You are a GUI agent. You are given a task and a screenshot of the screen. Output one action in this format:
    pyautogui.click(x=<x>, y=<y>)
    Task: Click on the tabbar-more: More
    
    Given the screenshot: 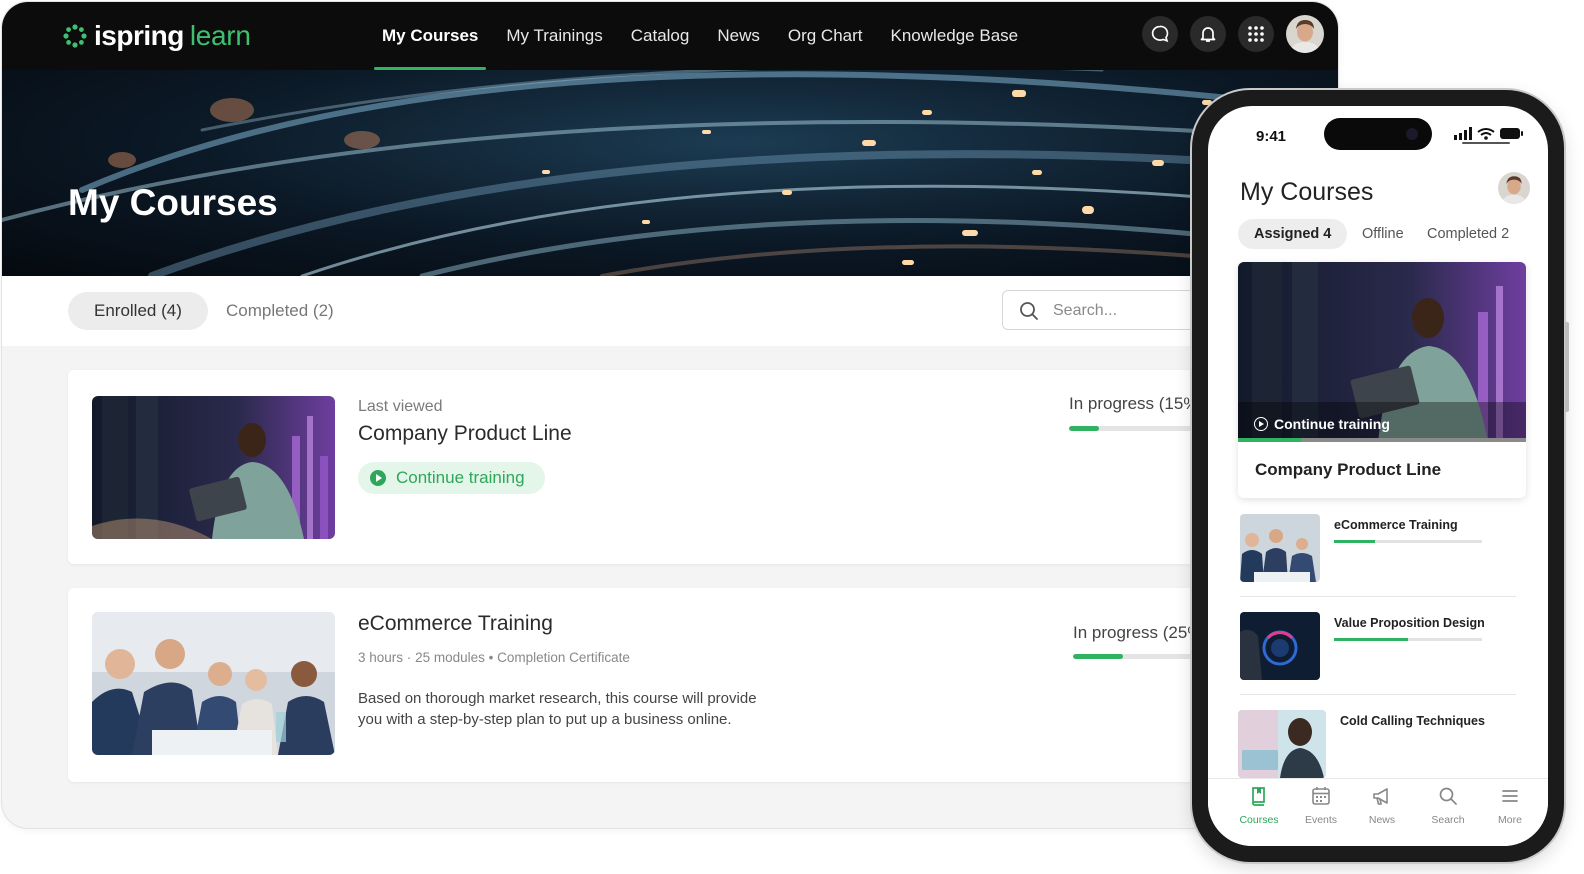 What is the action you would take?
    pyautogui.click(x=1510, y=805)
    